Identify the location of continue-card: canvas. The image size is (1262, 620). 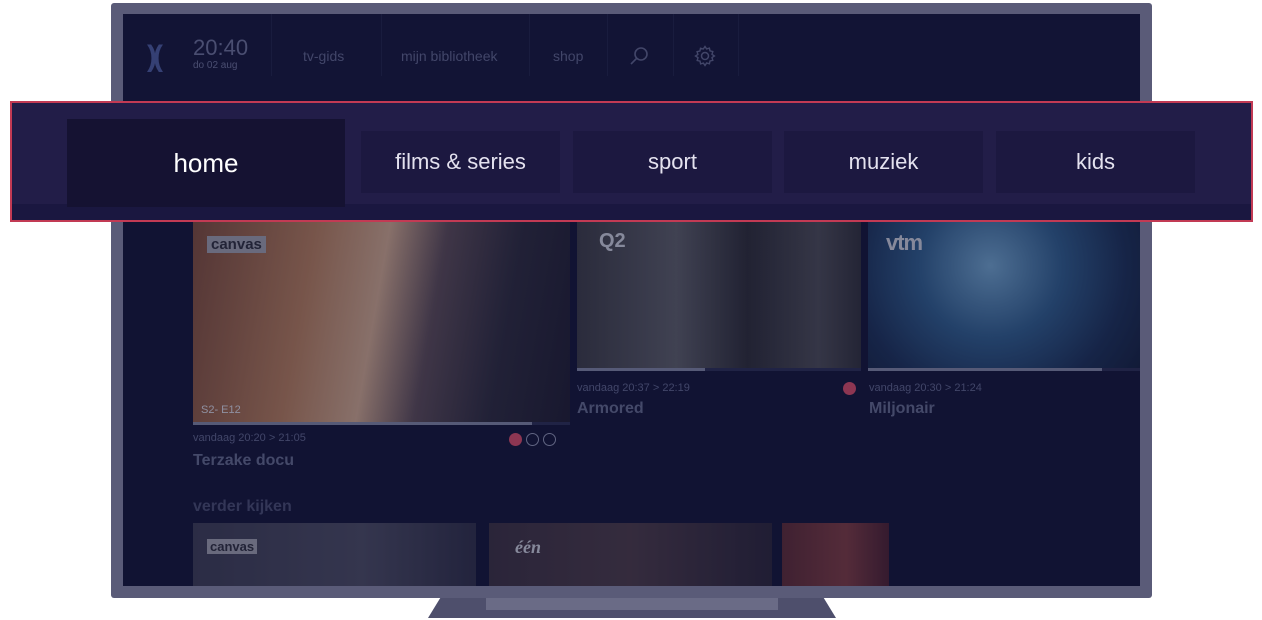
(334, 554).